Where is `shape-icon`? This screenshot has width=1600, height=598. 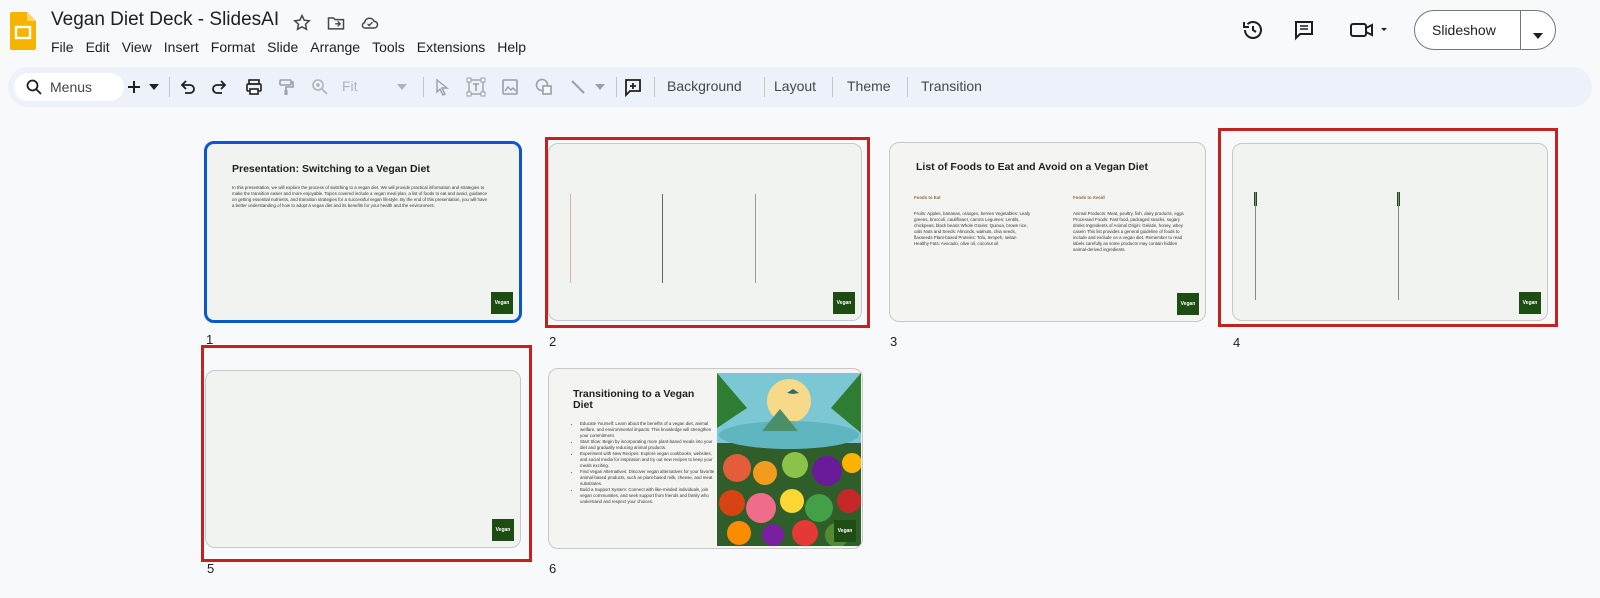
shape-icon is located at coordinates (544, 87).